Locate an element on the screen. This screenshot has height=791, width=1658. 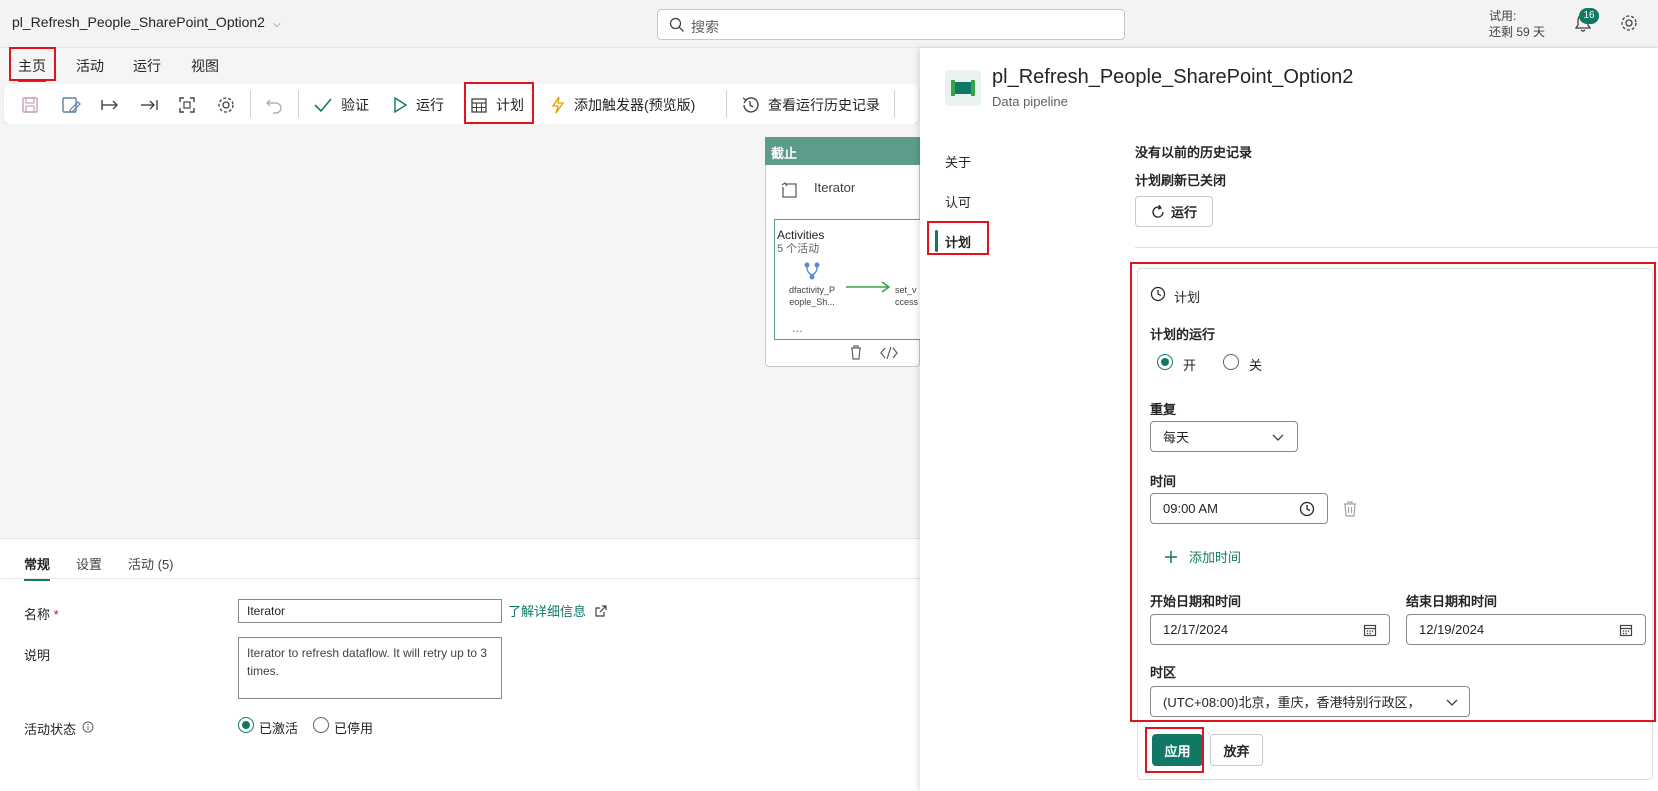
step-into-button is located at coordinates (110, 105).